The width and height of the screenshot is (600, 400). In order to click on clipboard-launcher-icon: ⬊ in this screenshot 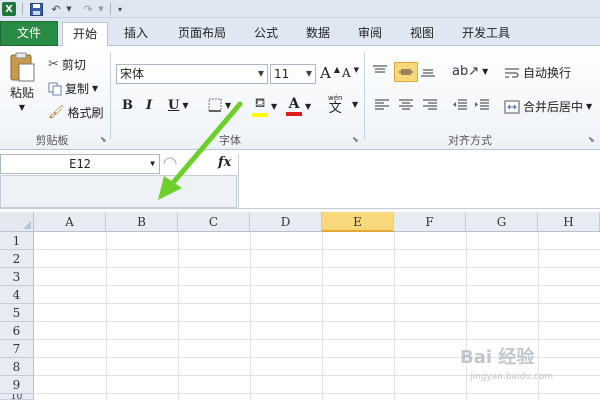, I will do `click(103, 139)`.